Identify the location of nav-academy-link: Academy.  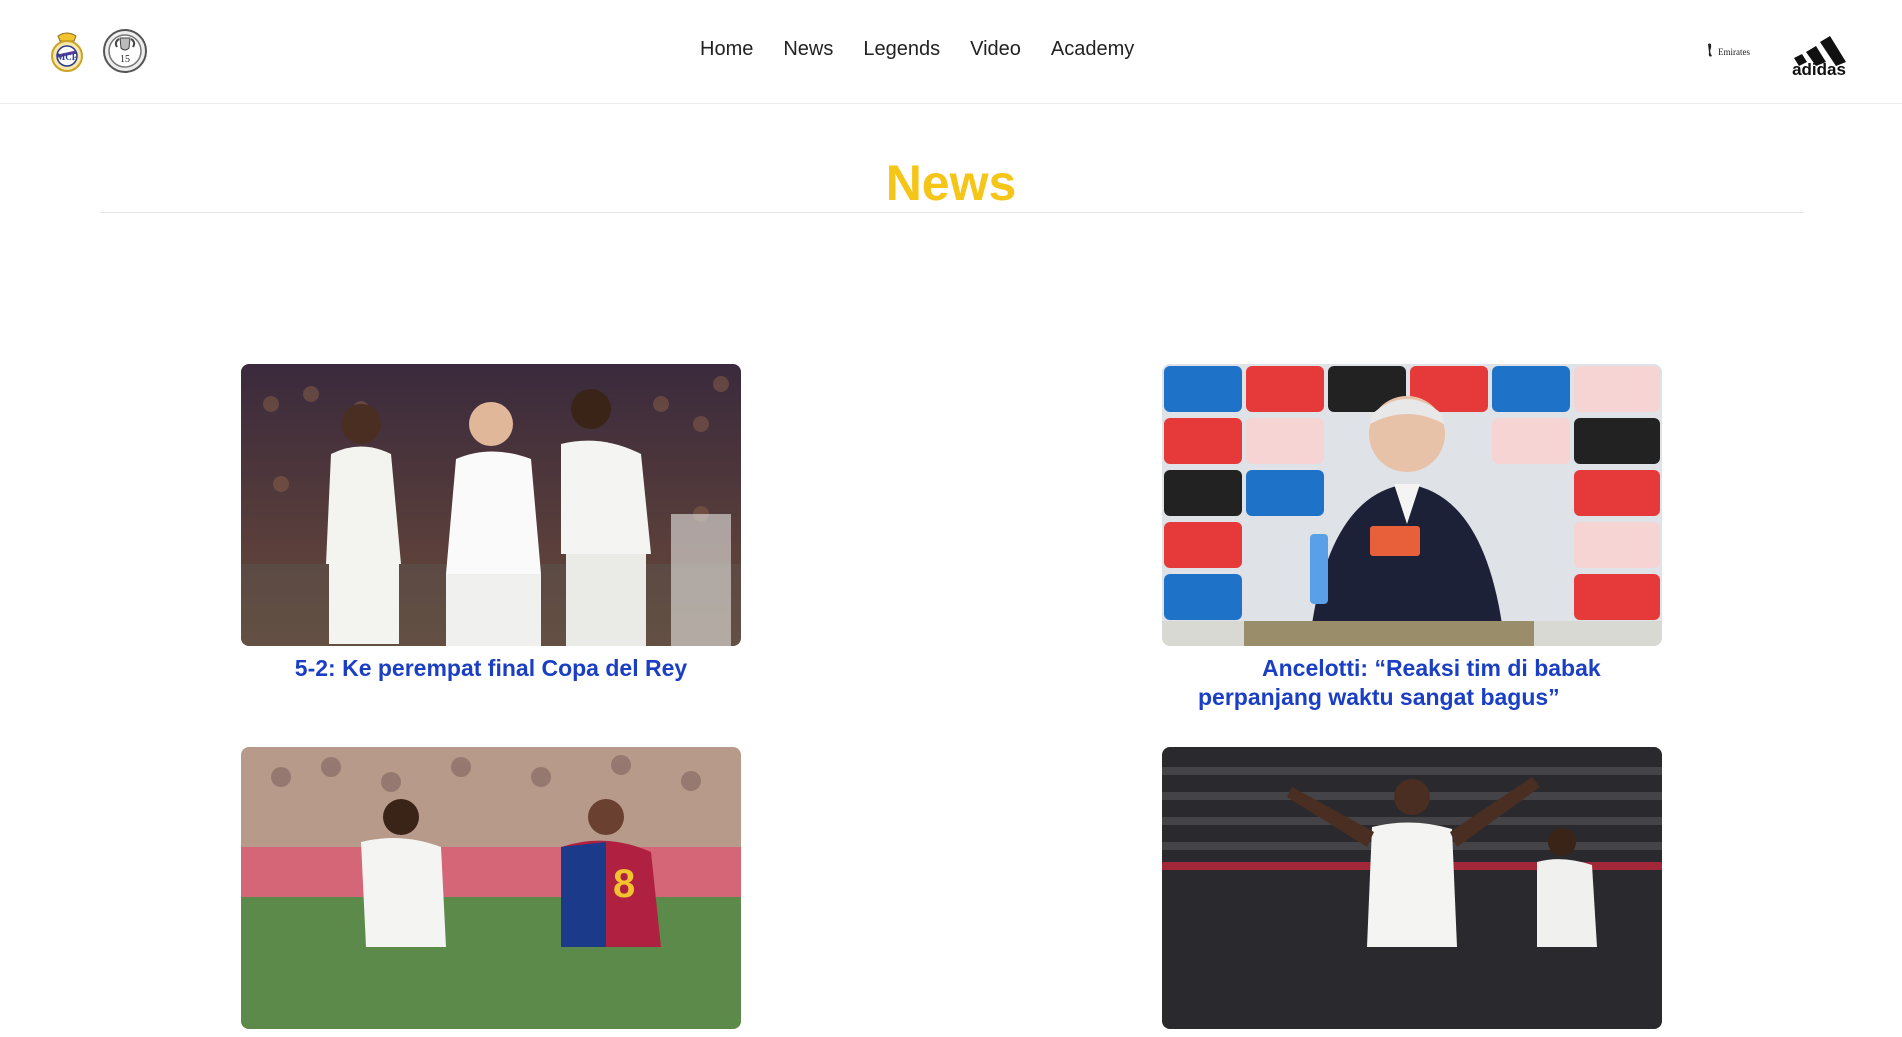
(1092, 49).